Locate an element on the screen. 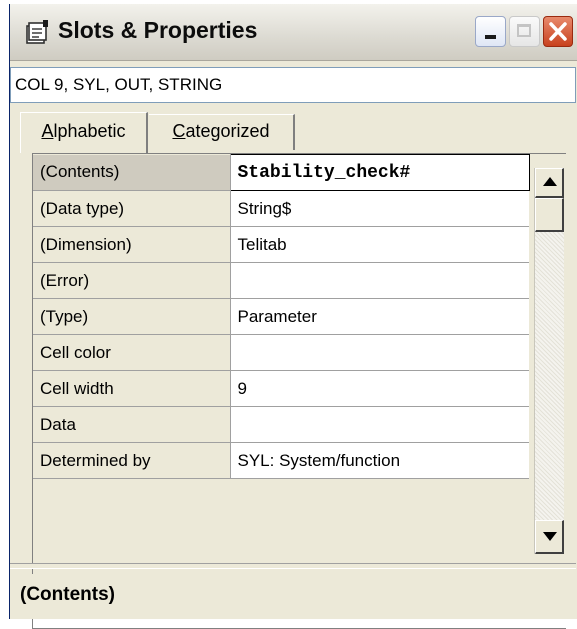 The image size is (577, 629). property-value: 9 is located at coordinates (379, 388).